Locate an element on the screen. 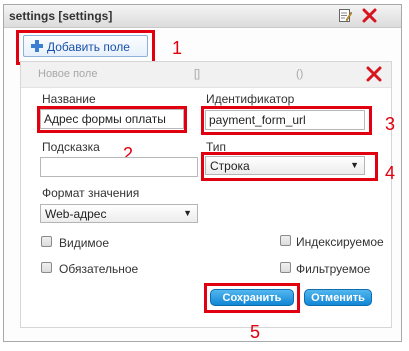  annotation-3: 3 is located at coordinates (390, 124).